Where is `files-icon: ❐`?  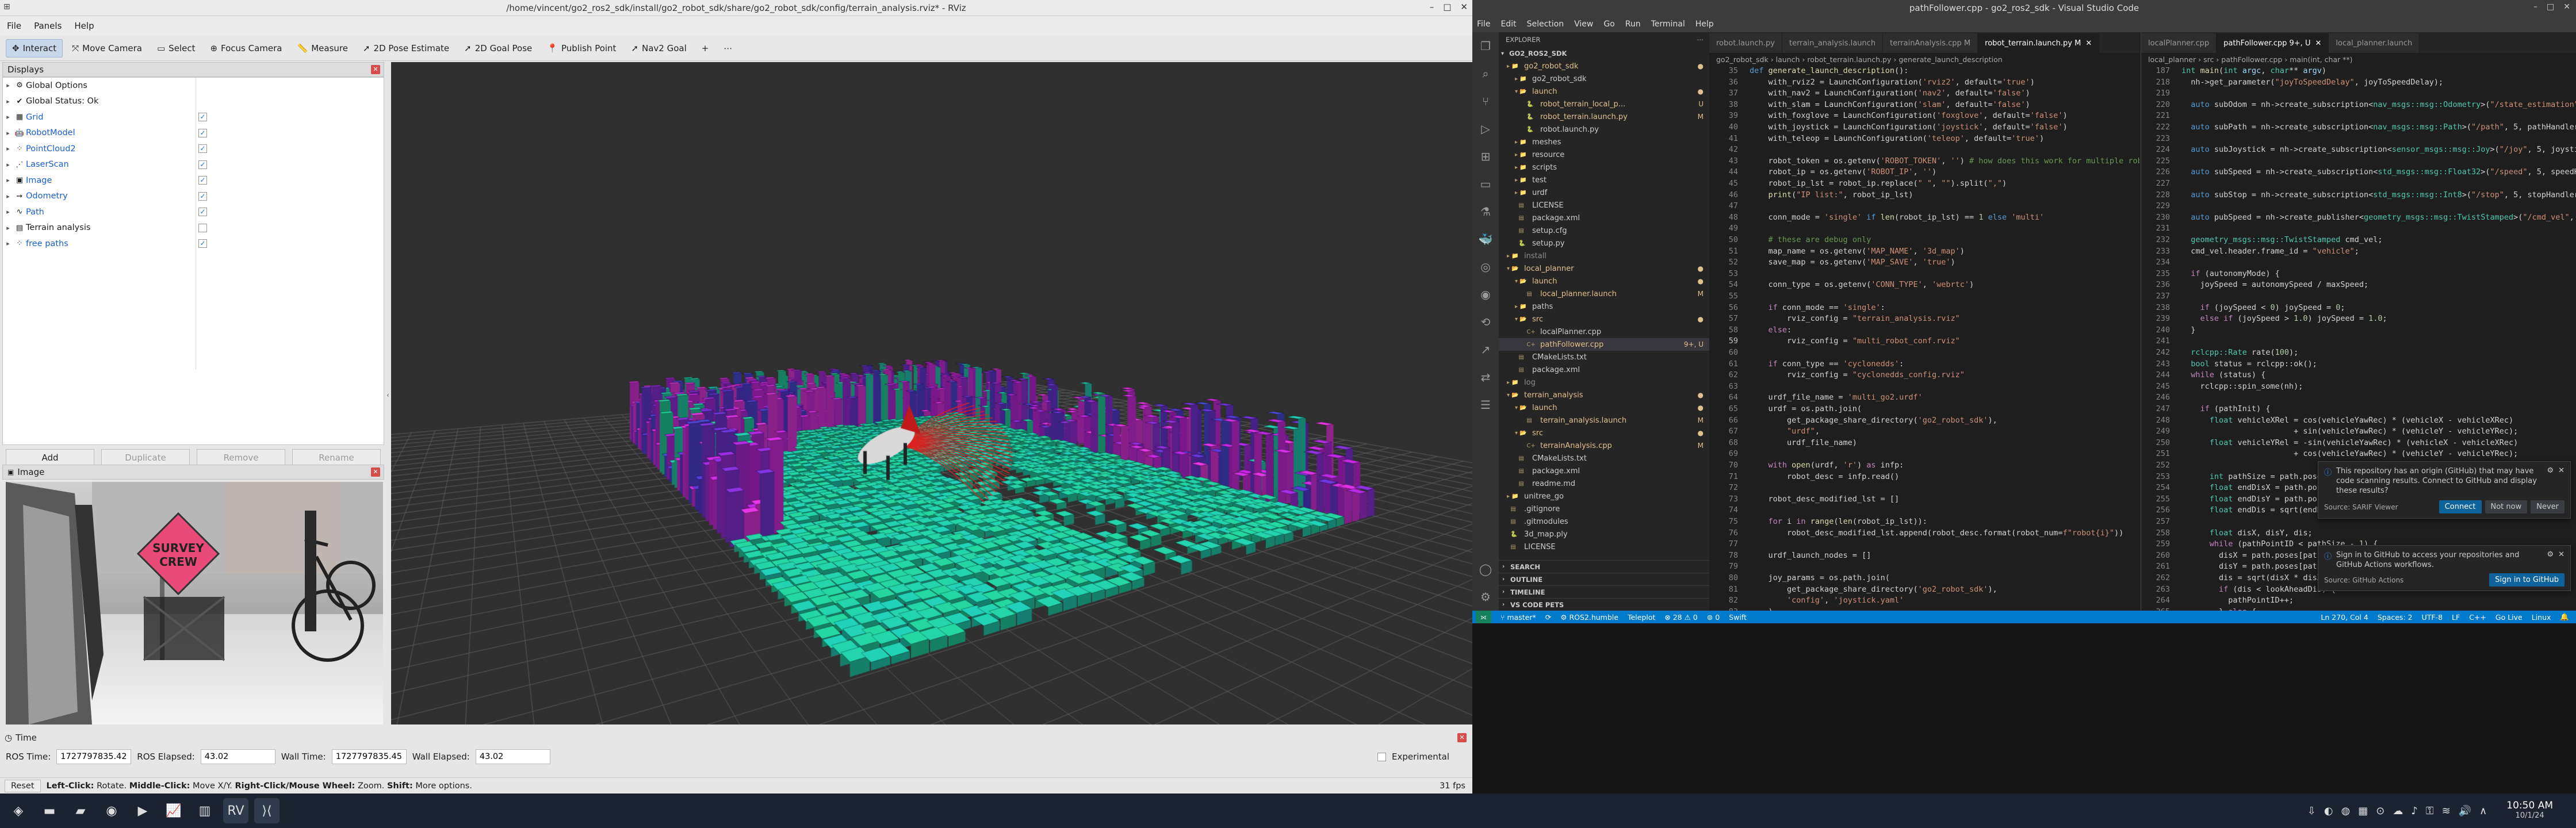
files-icon: ❐ is located at coordinates (1485, 46).